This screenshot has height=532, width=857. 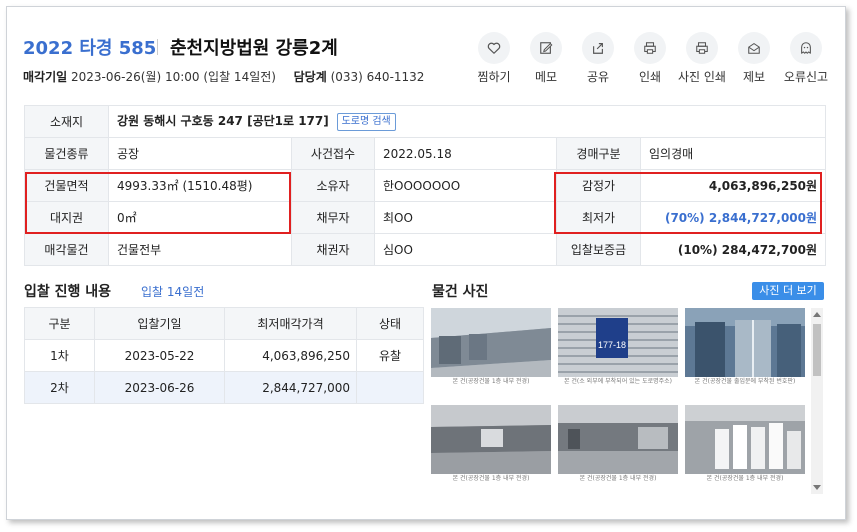 What do you see at coordinates (817, 487) in the screenshot?
I see `scroll-down-arrow-icon` at bounding box center [817, 487].